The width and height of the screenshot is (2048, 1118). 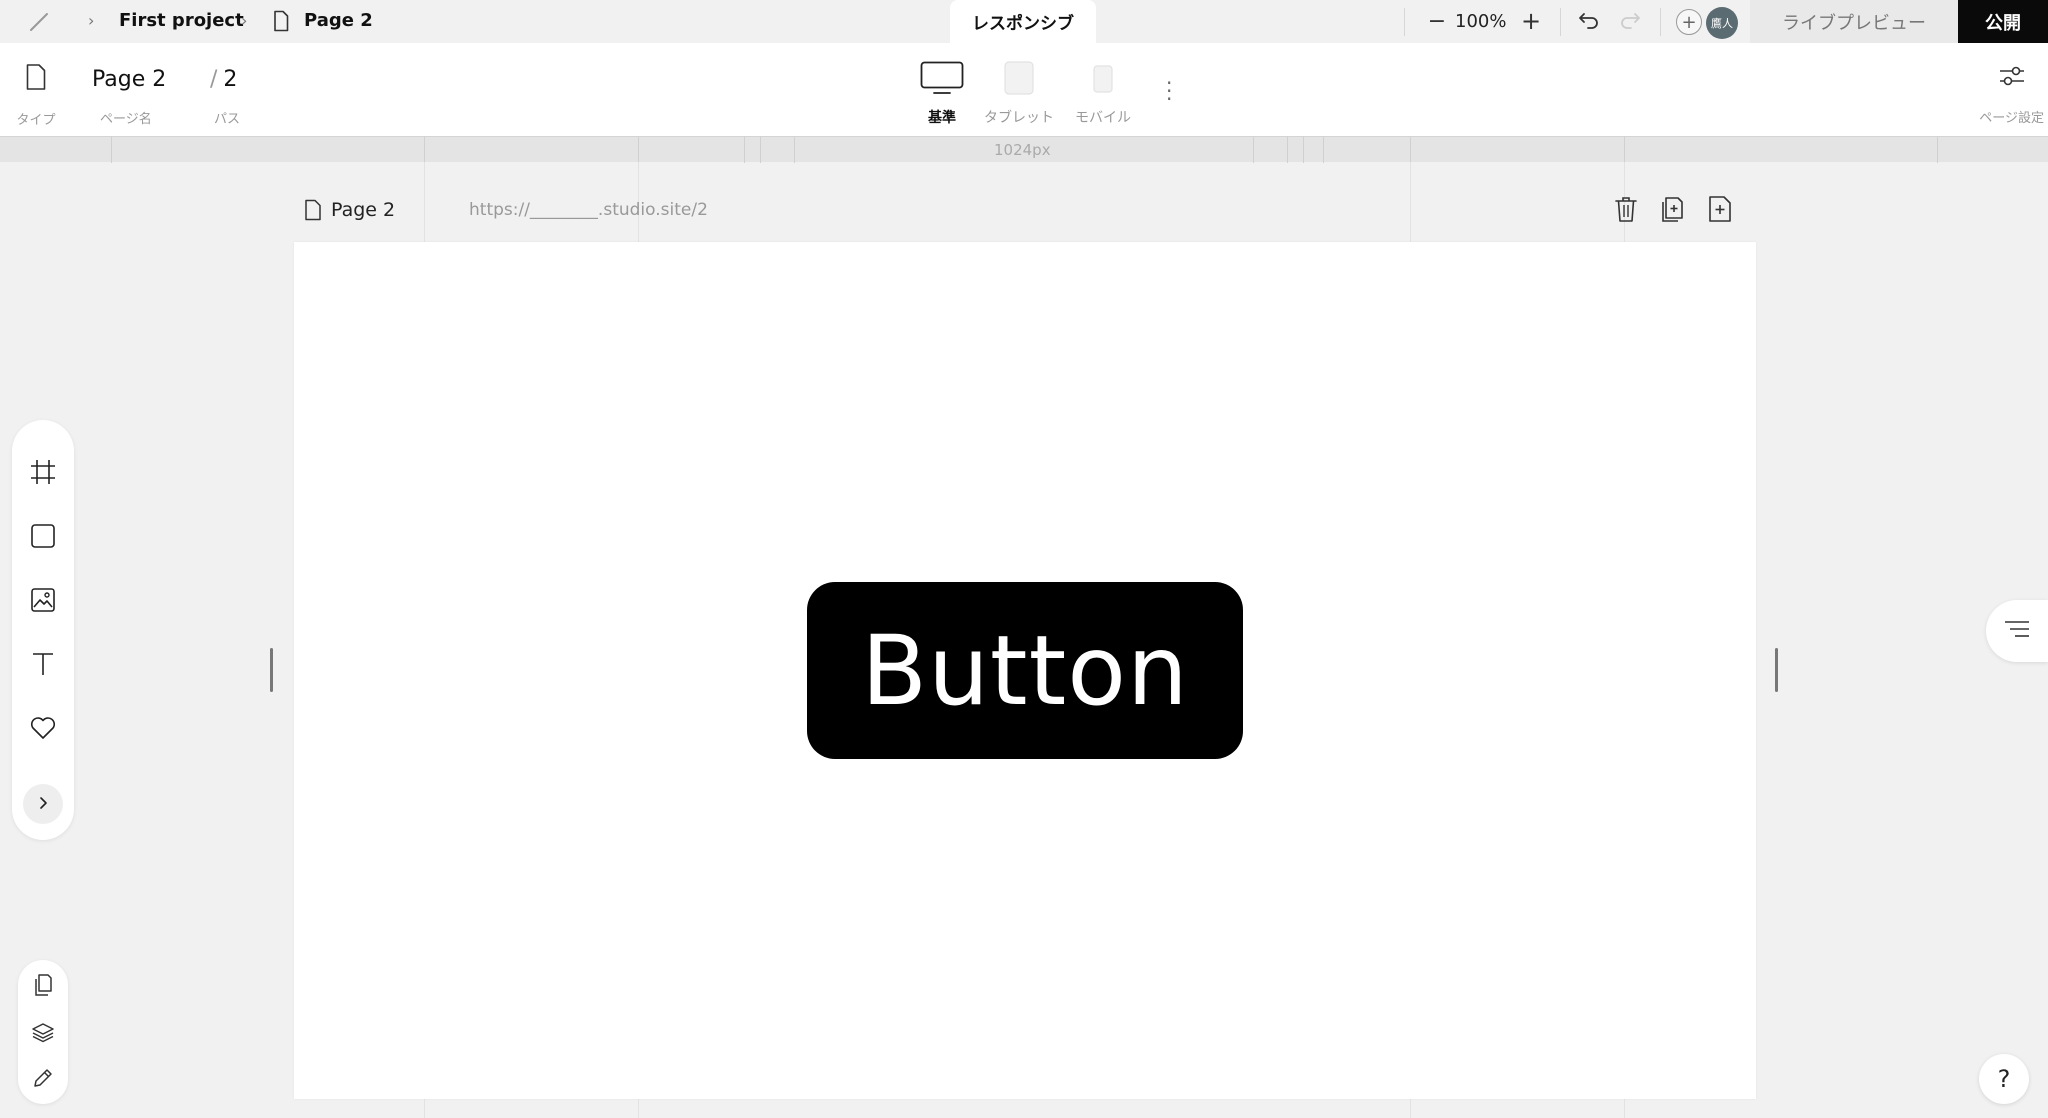 What do you see at coordinates (43, 1078) in the screenshot?
I see `pen-icon` at bounding box center [43, 1078].